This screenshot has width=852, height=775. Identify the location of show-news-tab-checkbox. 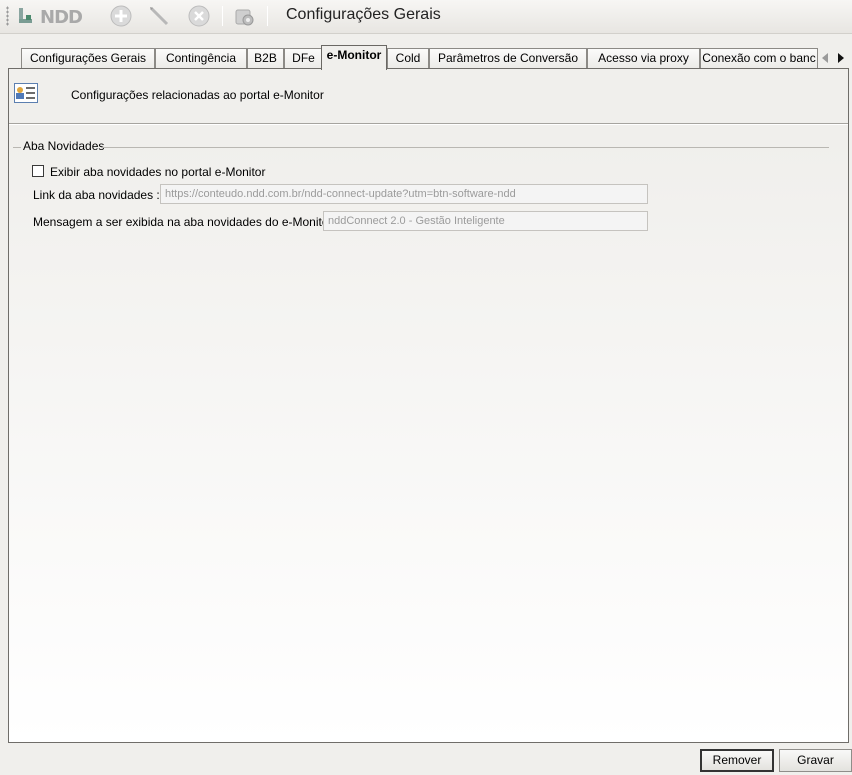
(38, 171).